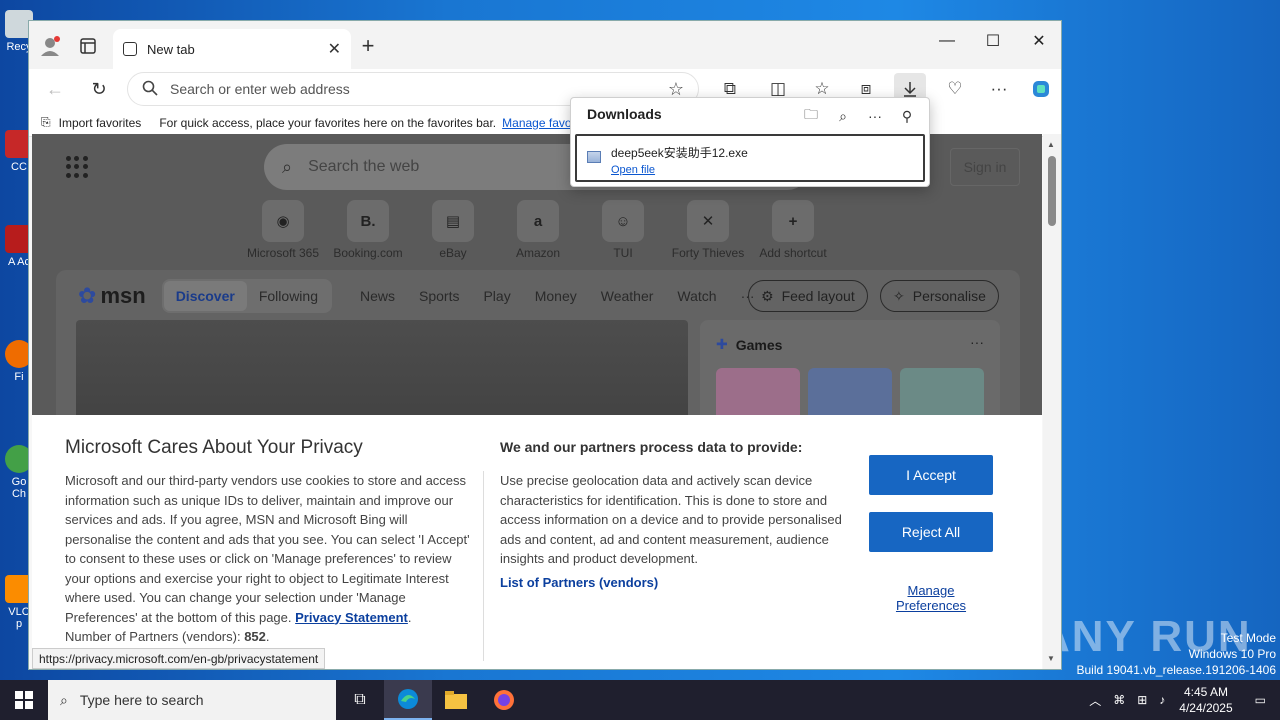  Describe the element at coordinates (334, 49) in the screenshot. I see `close-tab-icon: ✕` at that location.